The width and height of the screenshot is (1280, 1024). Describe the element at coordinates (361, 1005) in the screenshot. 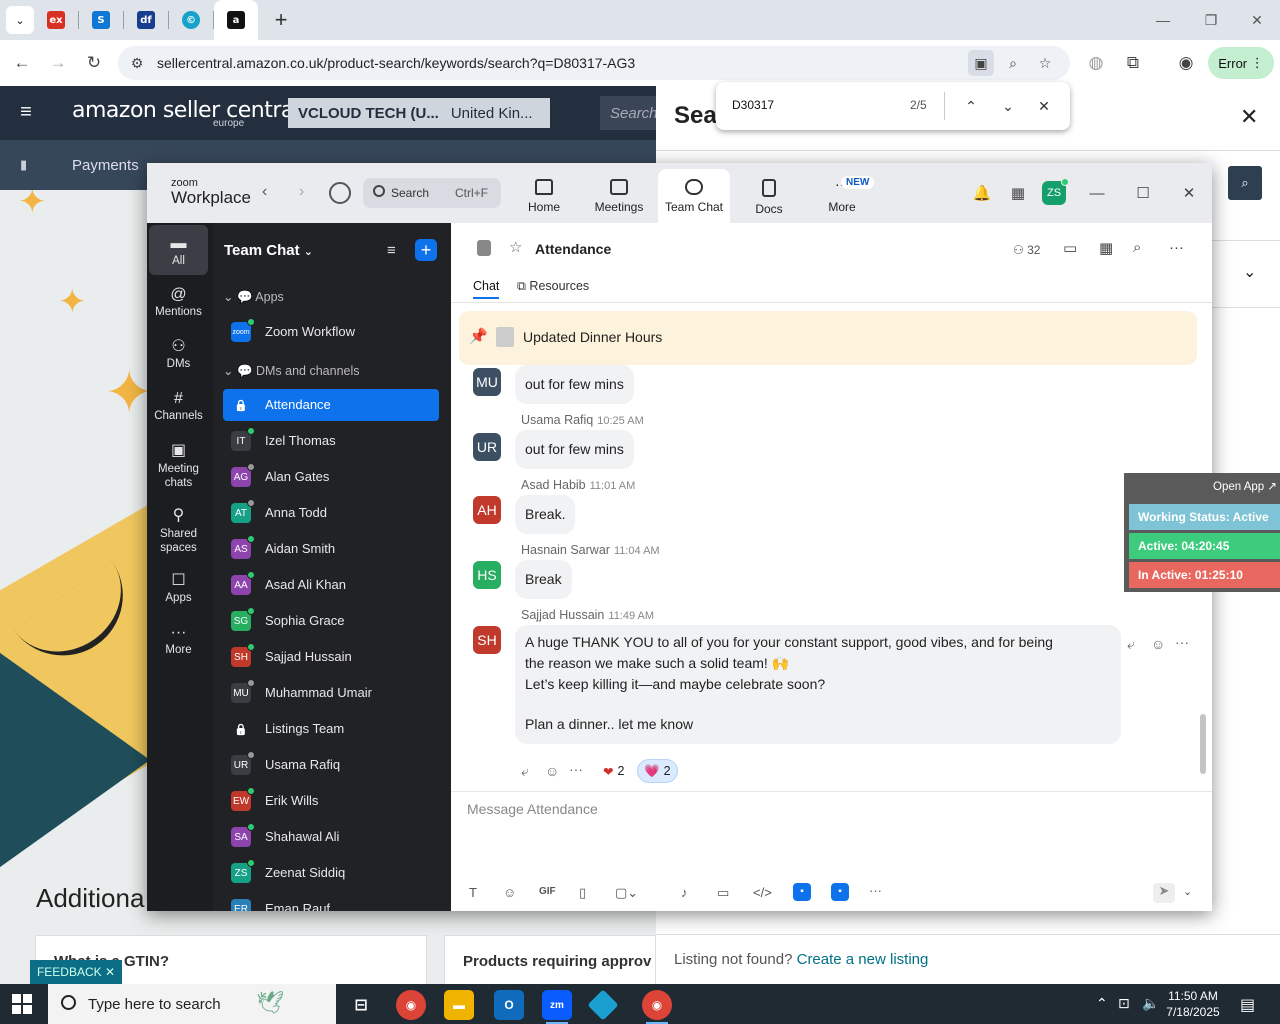

I see `task-view-icon: ⊟` at that location.